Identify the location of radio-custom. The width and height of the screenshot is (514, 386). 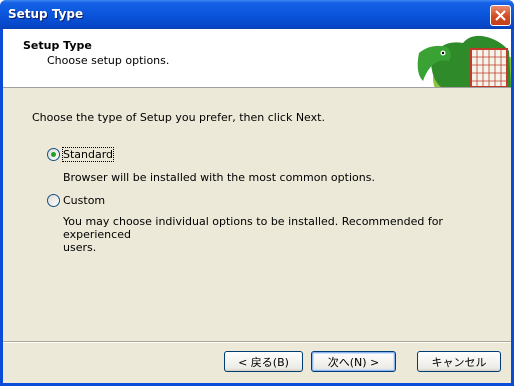
(53, 200).